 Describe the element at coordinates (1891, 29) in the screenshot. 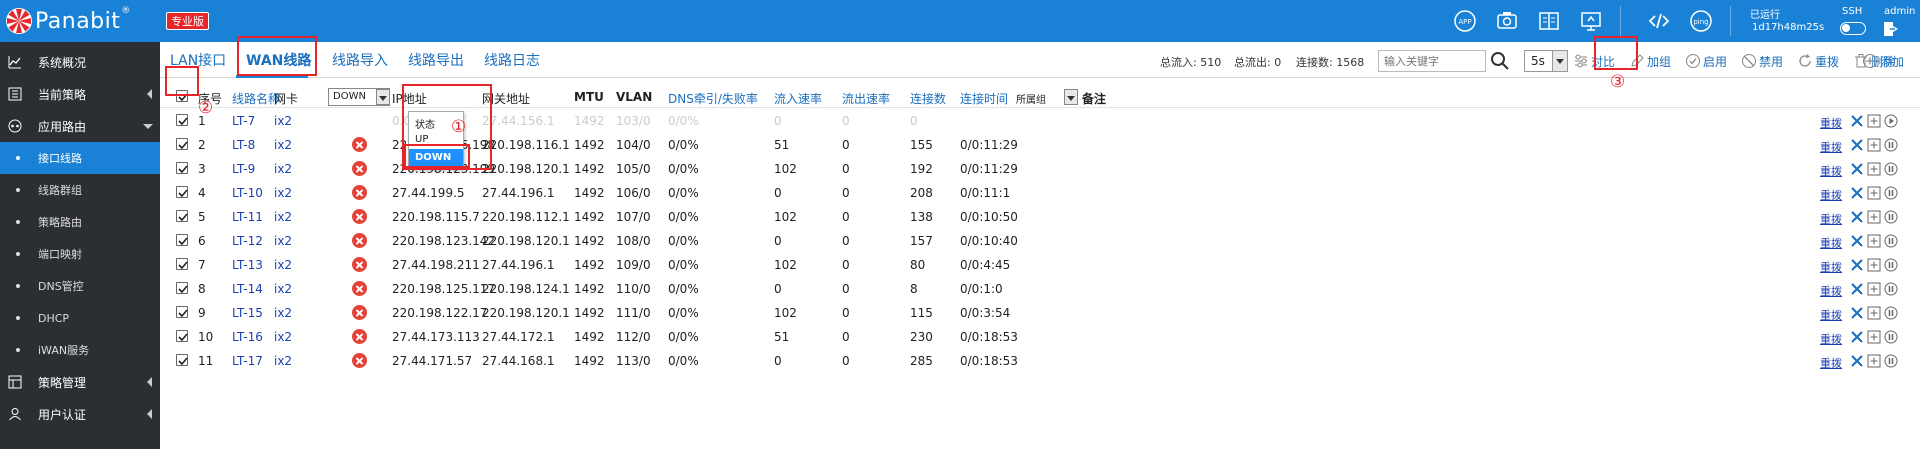

I see `logout-icon` at that location.